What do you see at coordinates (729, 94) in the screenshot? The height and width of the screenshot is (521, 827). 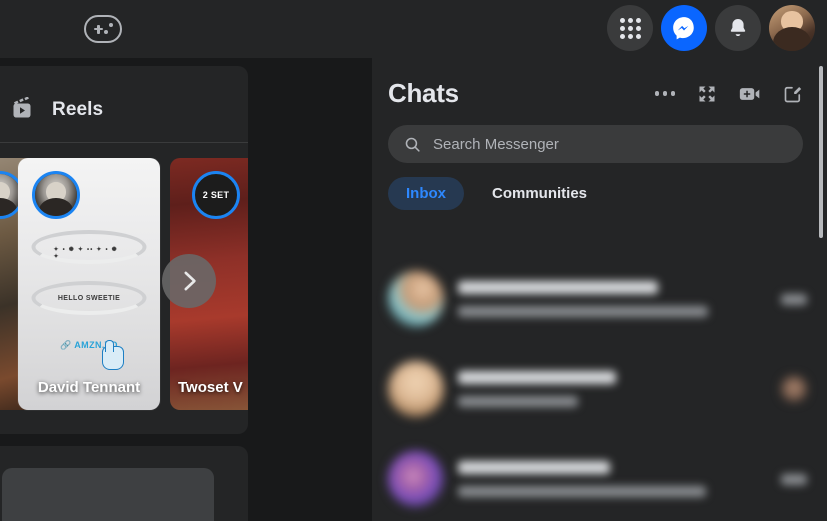 I see `chats-header-actions` at bounding box center [729, 94].